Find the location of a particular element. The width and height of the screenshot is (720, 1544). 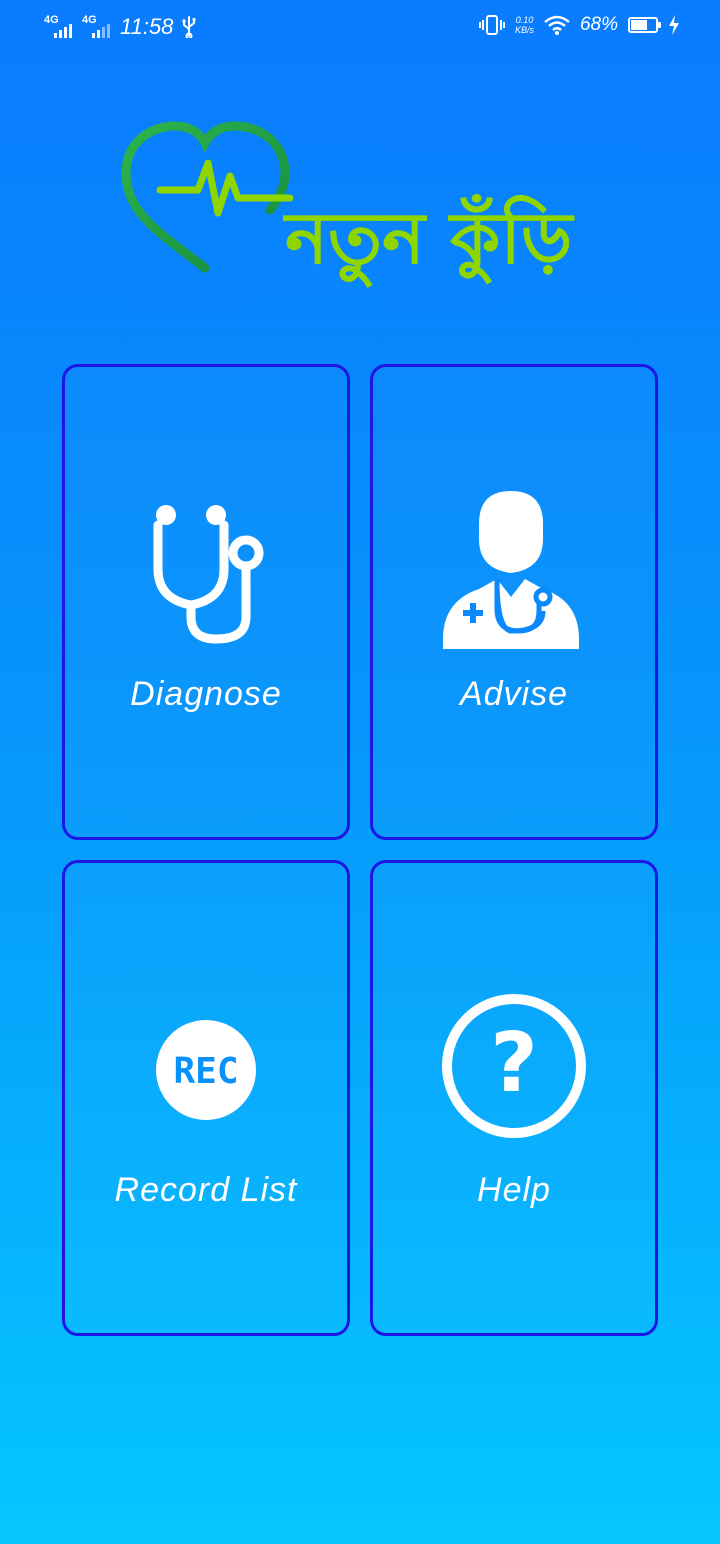

stethoscope-icon is located at coordinates (208, 574).